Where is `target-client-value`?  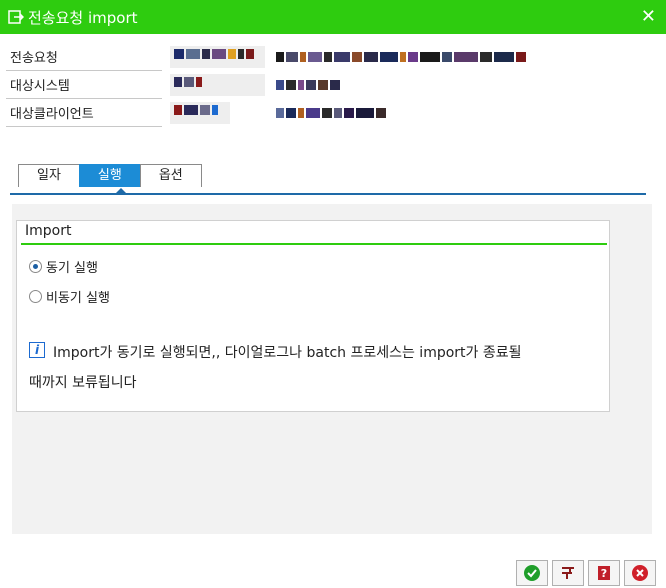
target-client-value is located at coordinates (200, 113).